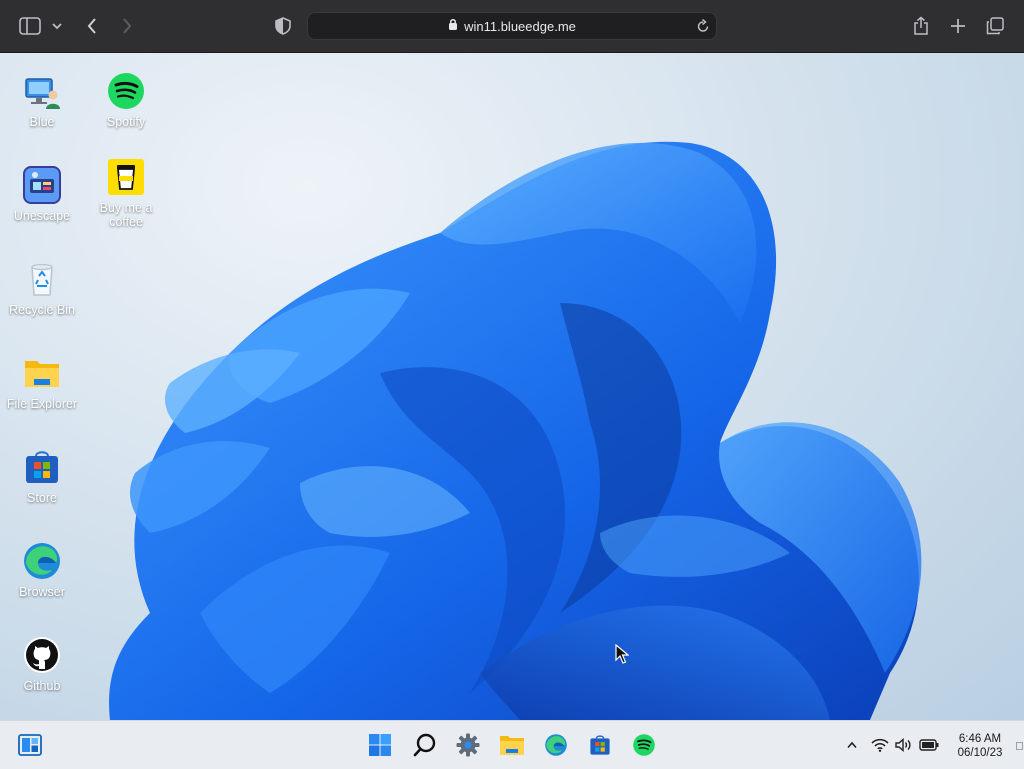  What do you see at coordinates (980, 739) in the screenshot?
I see `clock-time: 6:46 AM` at bounding box center [980, 739].